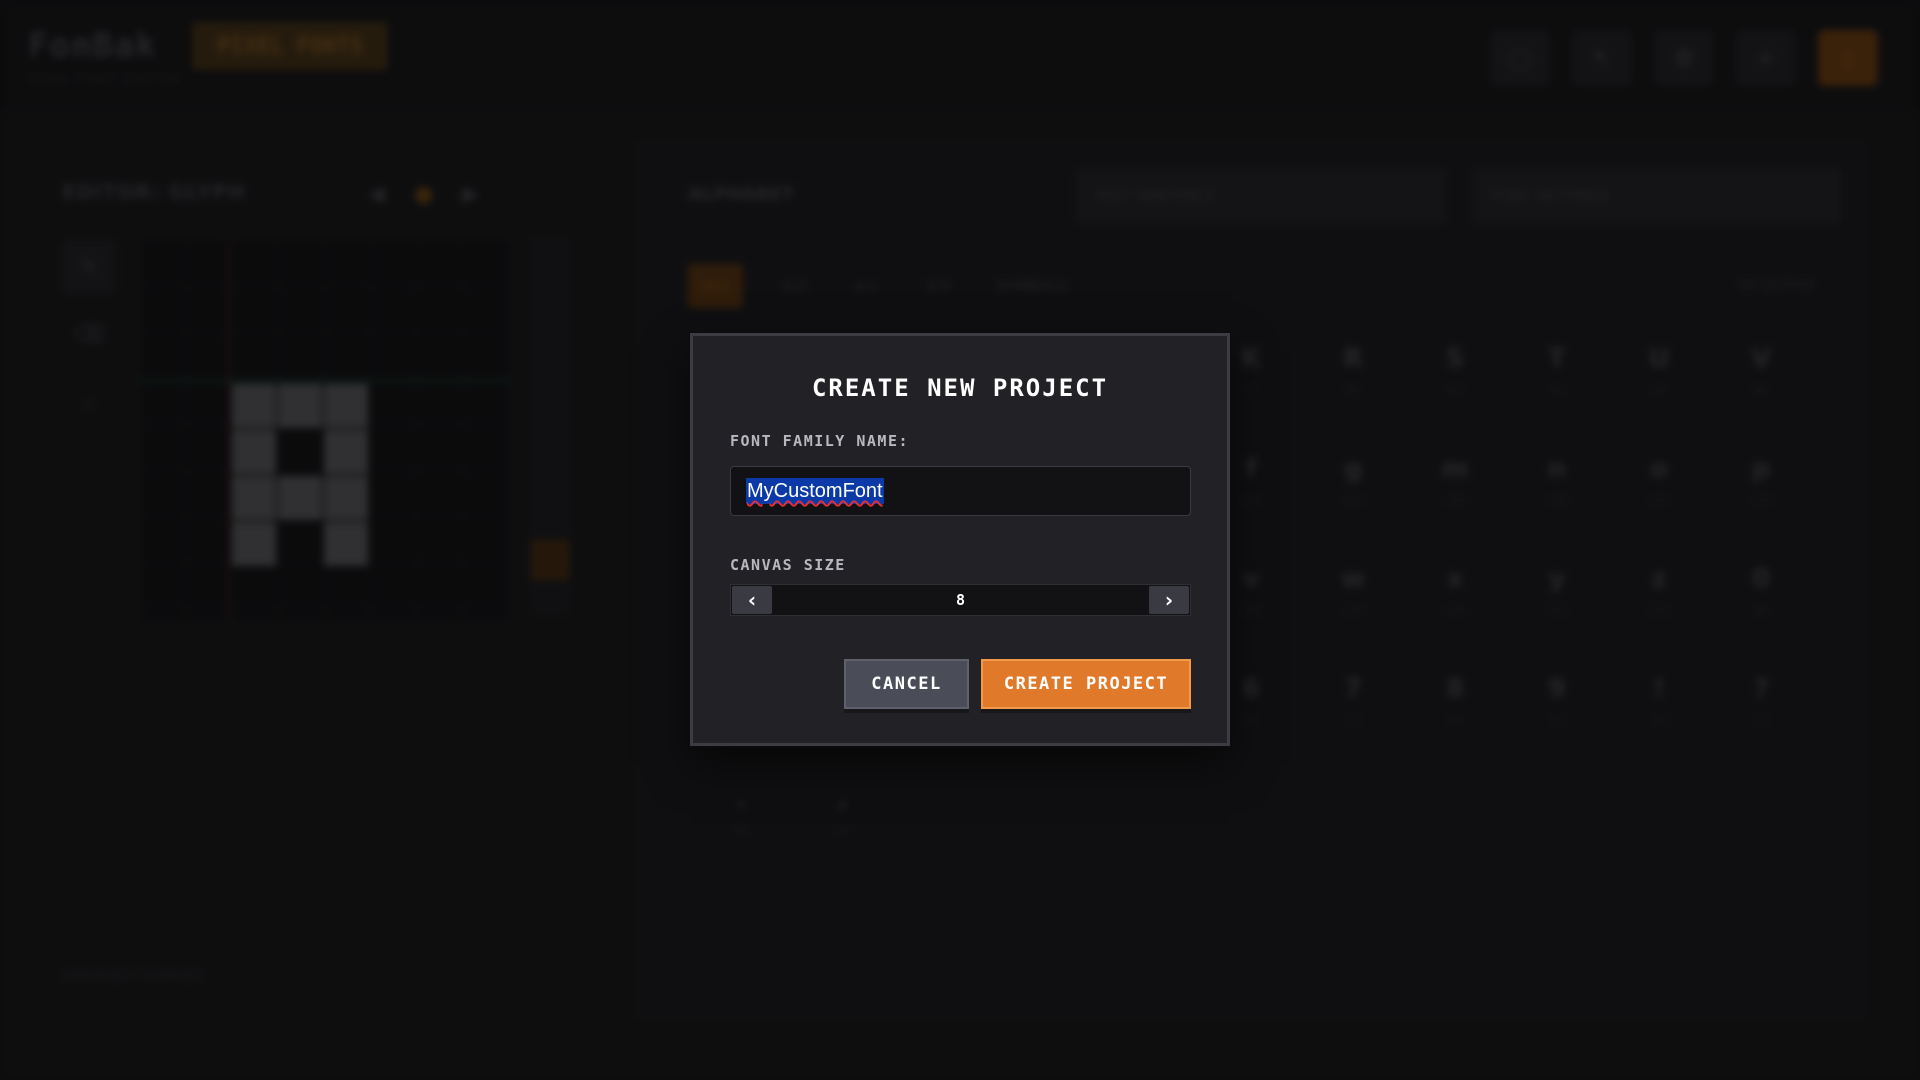 The height and width of the screenshot is (1080, 1920). I want to click on create-project-button: Create Project, so click(1086, 684).